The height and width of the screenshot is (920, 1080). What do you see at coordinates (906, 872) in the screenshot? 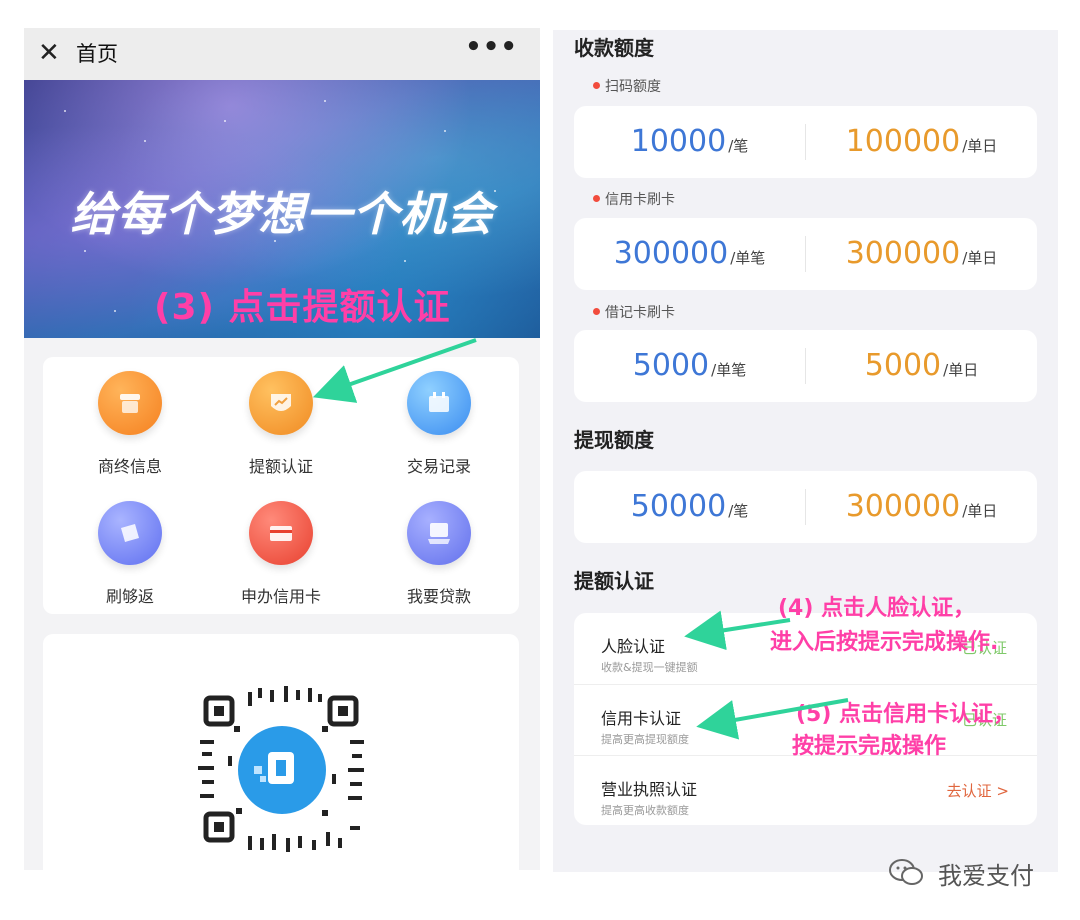
I see `wechat-icon` at bounding box center [906, 872].